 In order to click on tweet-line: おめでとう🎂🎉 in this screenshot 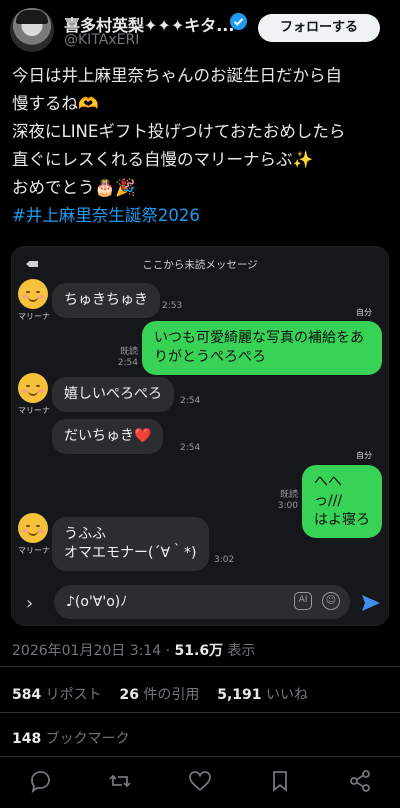, I will do `click(74, 187)`.